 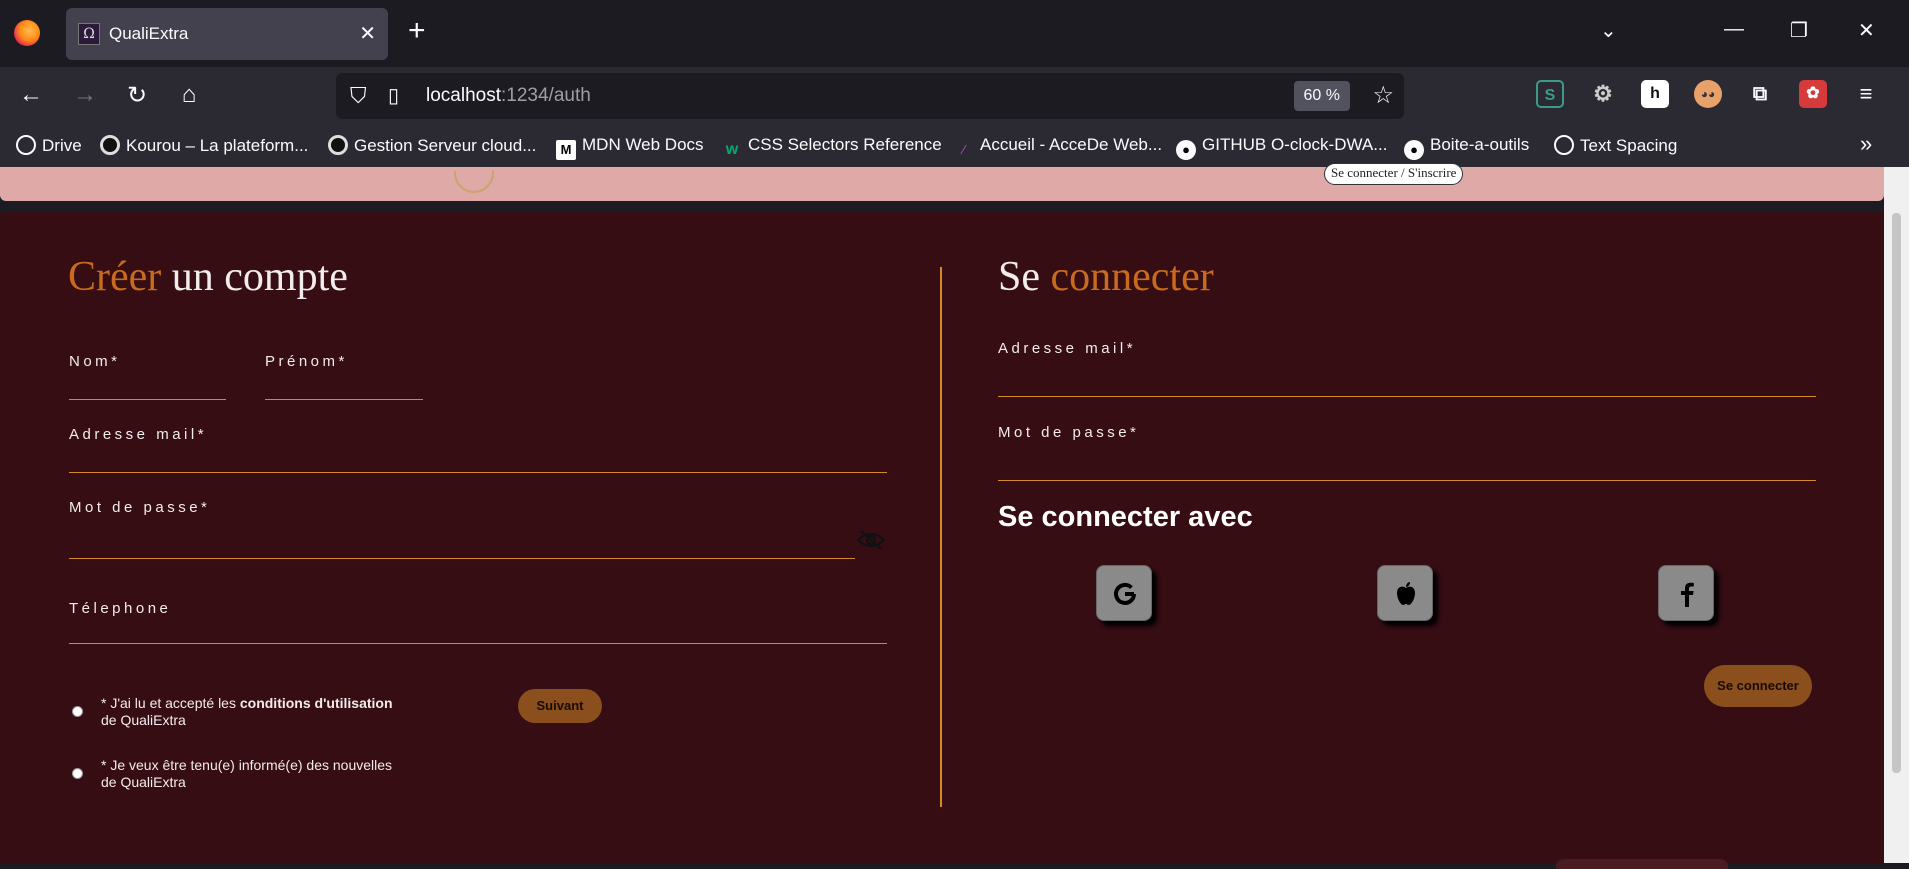 What do you see at coordinates (208, 277) in the screenshot?
I see `signup-title: Créer un compte` at bounding box center [208, 277].